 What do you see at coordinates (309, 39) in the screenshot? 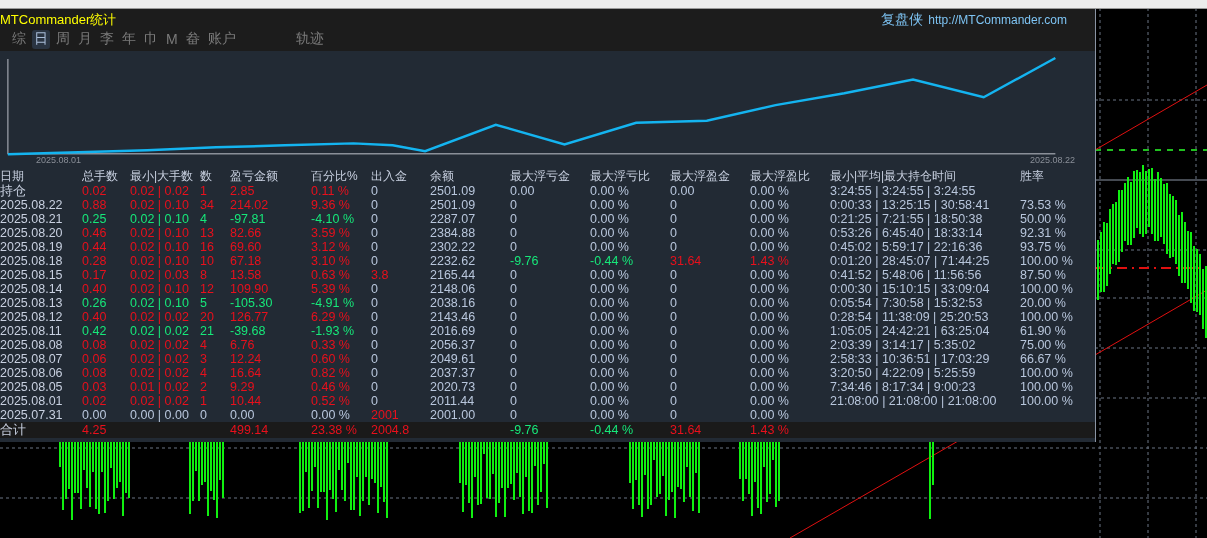
I see `trace-button: 轨迹` at bounding box center [309, 39].